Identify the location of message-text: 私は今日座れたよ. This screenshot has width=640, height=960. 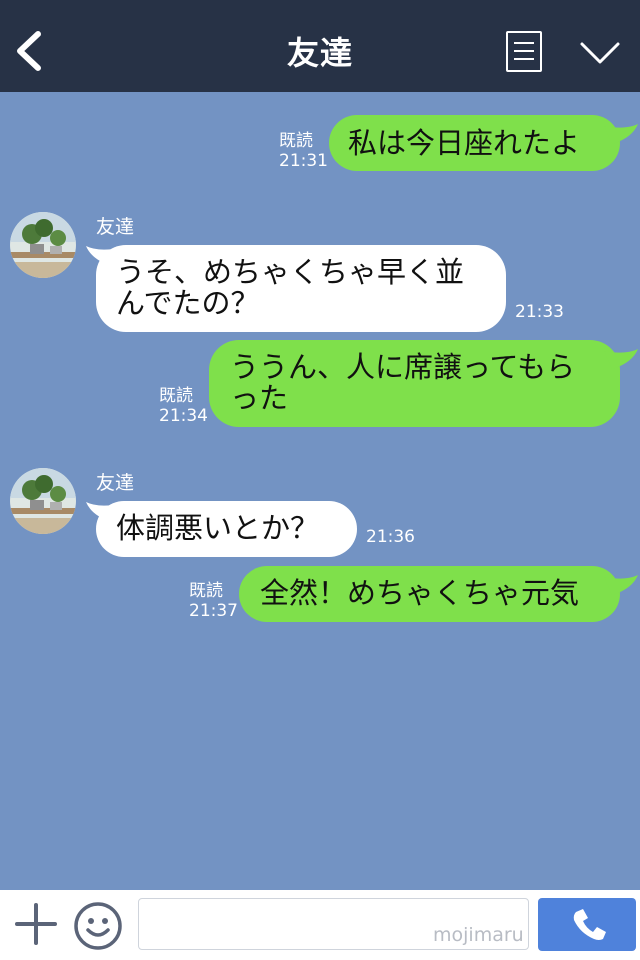
(464, 143).